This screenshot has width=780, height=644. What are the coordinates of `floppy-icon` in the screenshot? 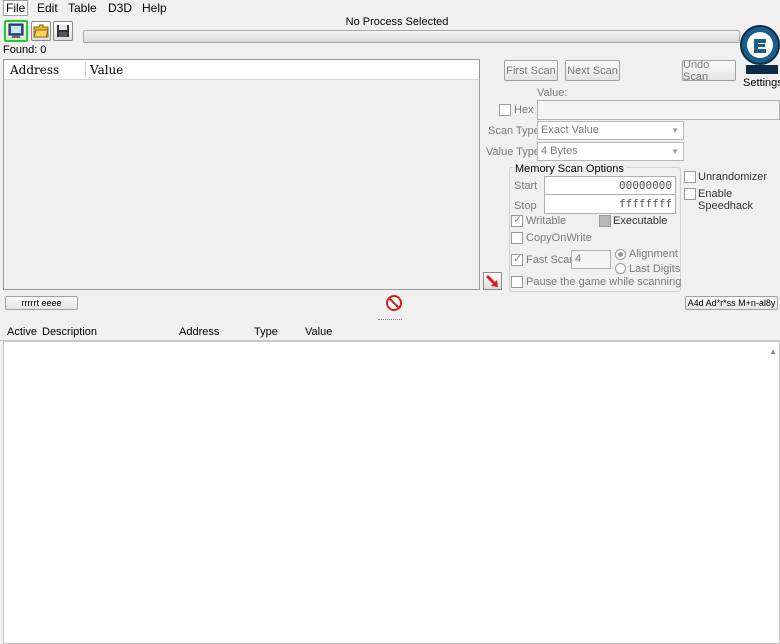 It's located at (63, 31).